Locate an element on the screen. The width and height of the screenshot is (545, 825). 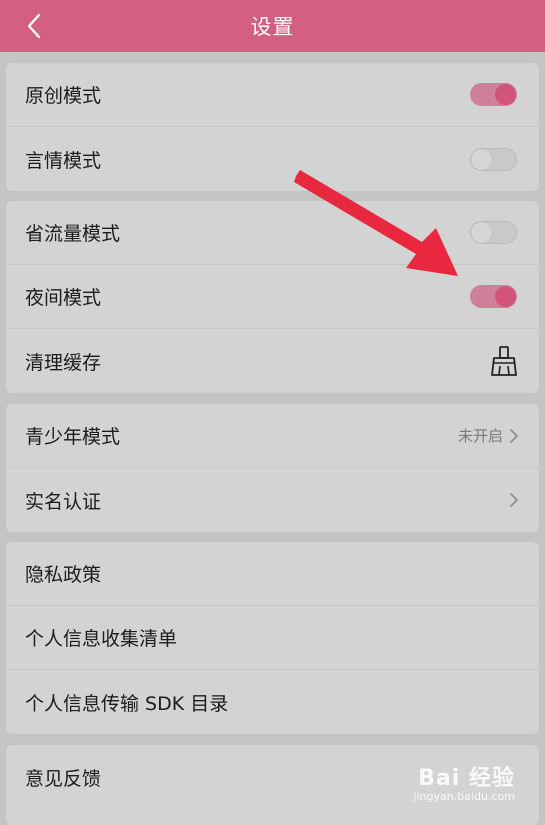
chevron-left-icon is located at coordinates (34, 26).